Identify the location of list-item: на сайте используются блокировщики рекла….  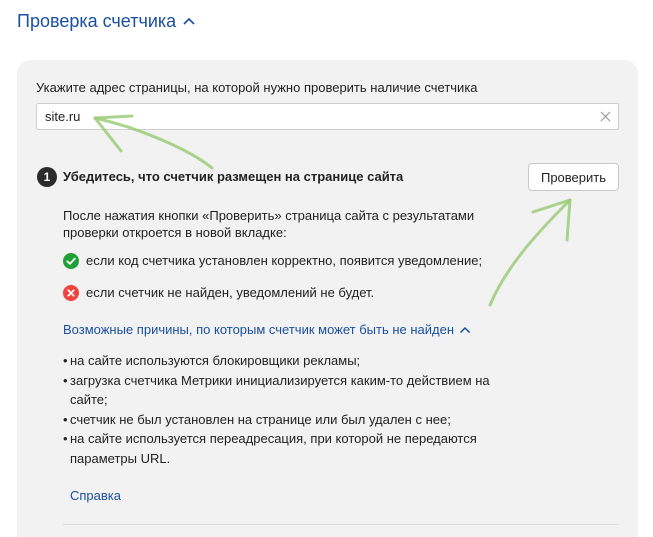
(283, 361).